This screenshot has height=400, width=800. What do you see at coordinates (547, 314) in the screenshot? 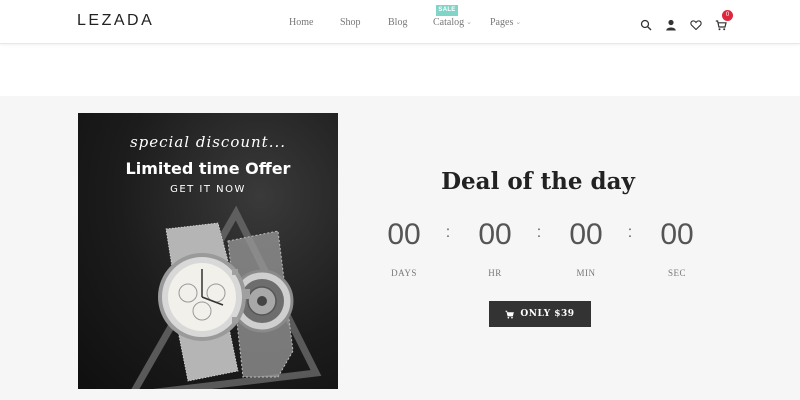
I see `buy-deal-button-label: ONLY $39` at bounding box center [547, 314].